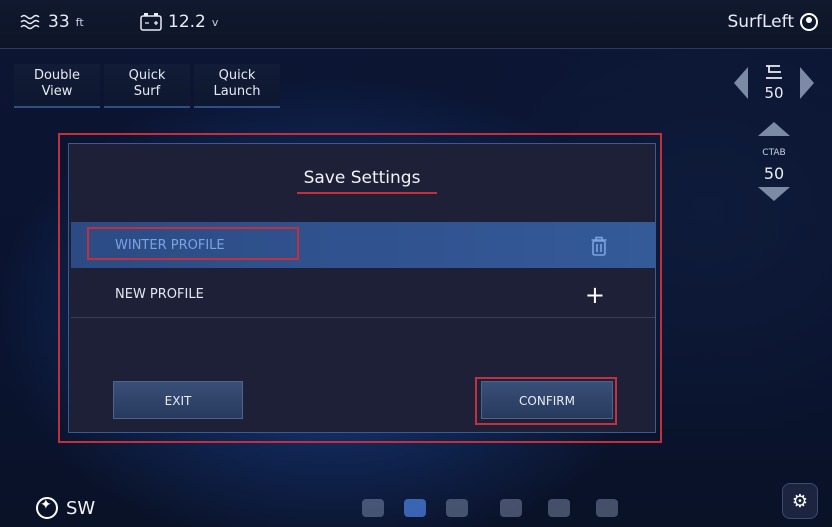  I want to click on title-underline, so click(367, 193).